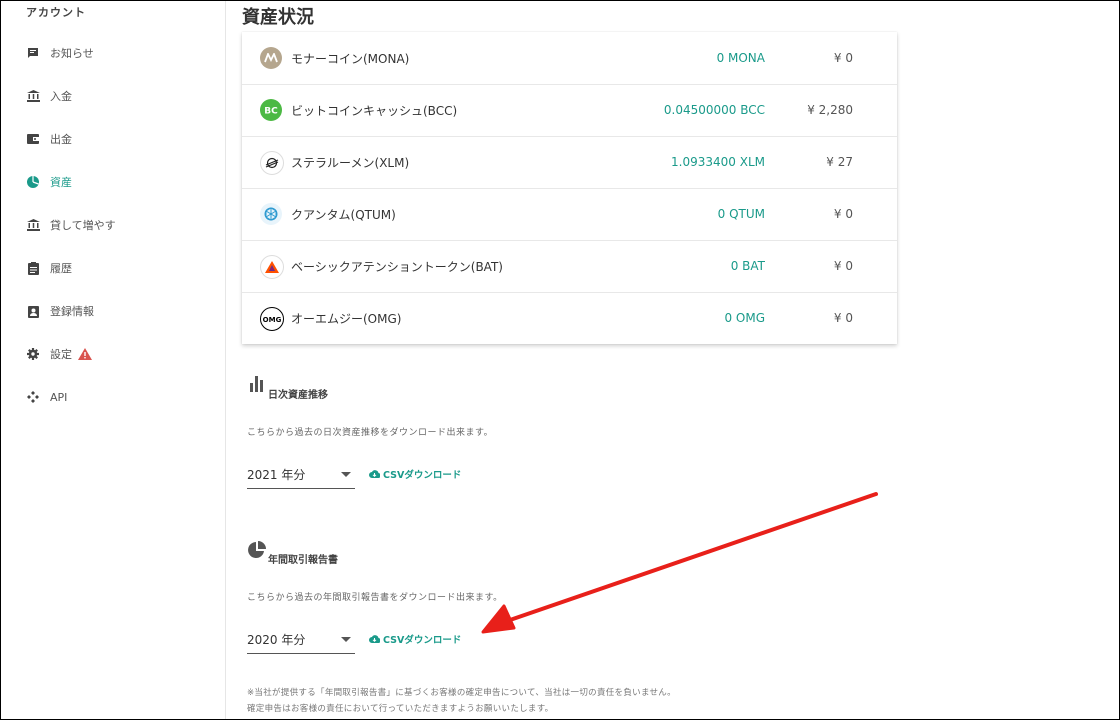 The width and height of the screenshot is (1120, 720). What do you see at coordinates (272, 163) in the screenshot?
I see `xlm-icon` at bounding box center [272, 163].